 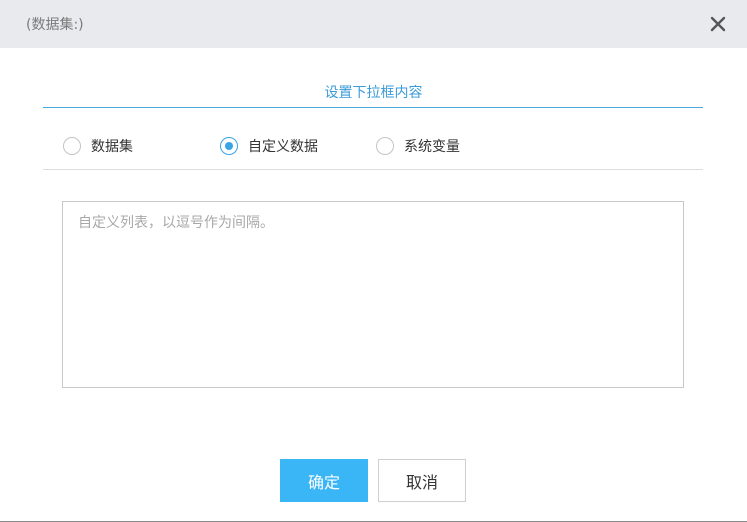 What do you see at coordinates (283, 147) in the screenshot?
I see `radio-label: 自定义数据` at bounding box center [283, 147].